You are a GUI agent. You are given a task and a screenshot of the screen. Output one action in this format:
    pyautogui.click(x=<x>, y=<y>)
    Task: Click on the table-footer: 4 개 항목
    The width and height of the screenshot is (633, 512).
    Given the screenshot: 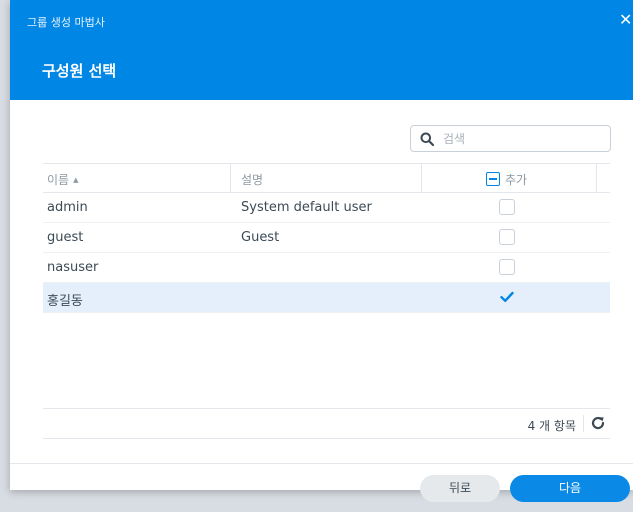 What is the action you would take?
    pyautogui.click(x=326, y=423)
    